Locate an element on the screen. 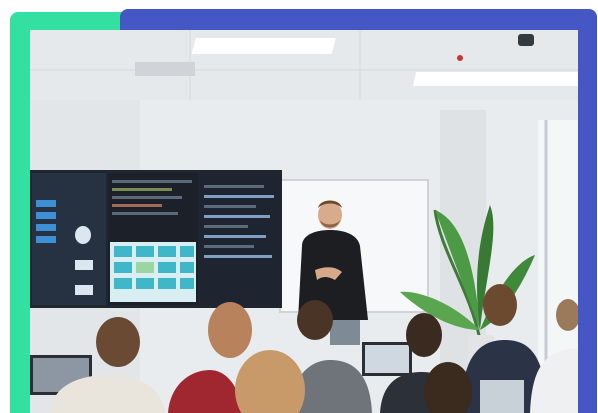 The width and height of the screenshot is (598, 413). ceiling-vent is located at coordinates (165, 69).